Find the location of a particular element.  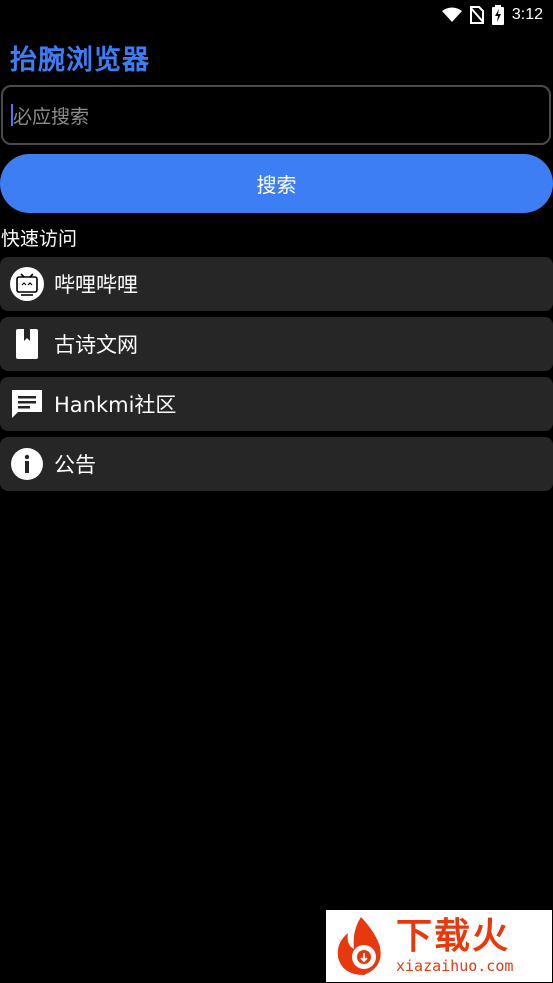

watermark-title: 下载火 is located at coordinates (453, 936).